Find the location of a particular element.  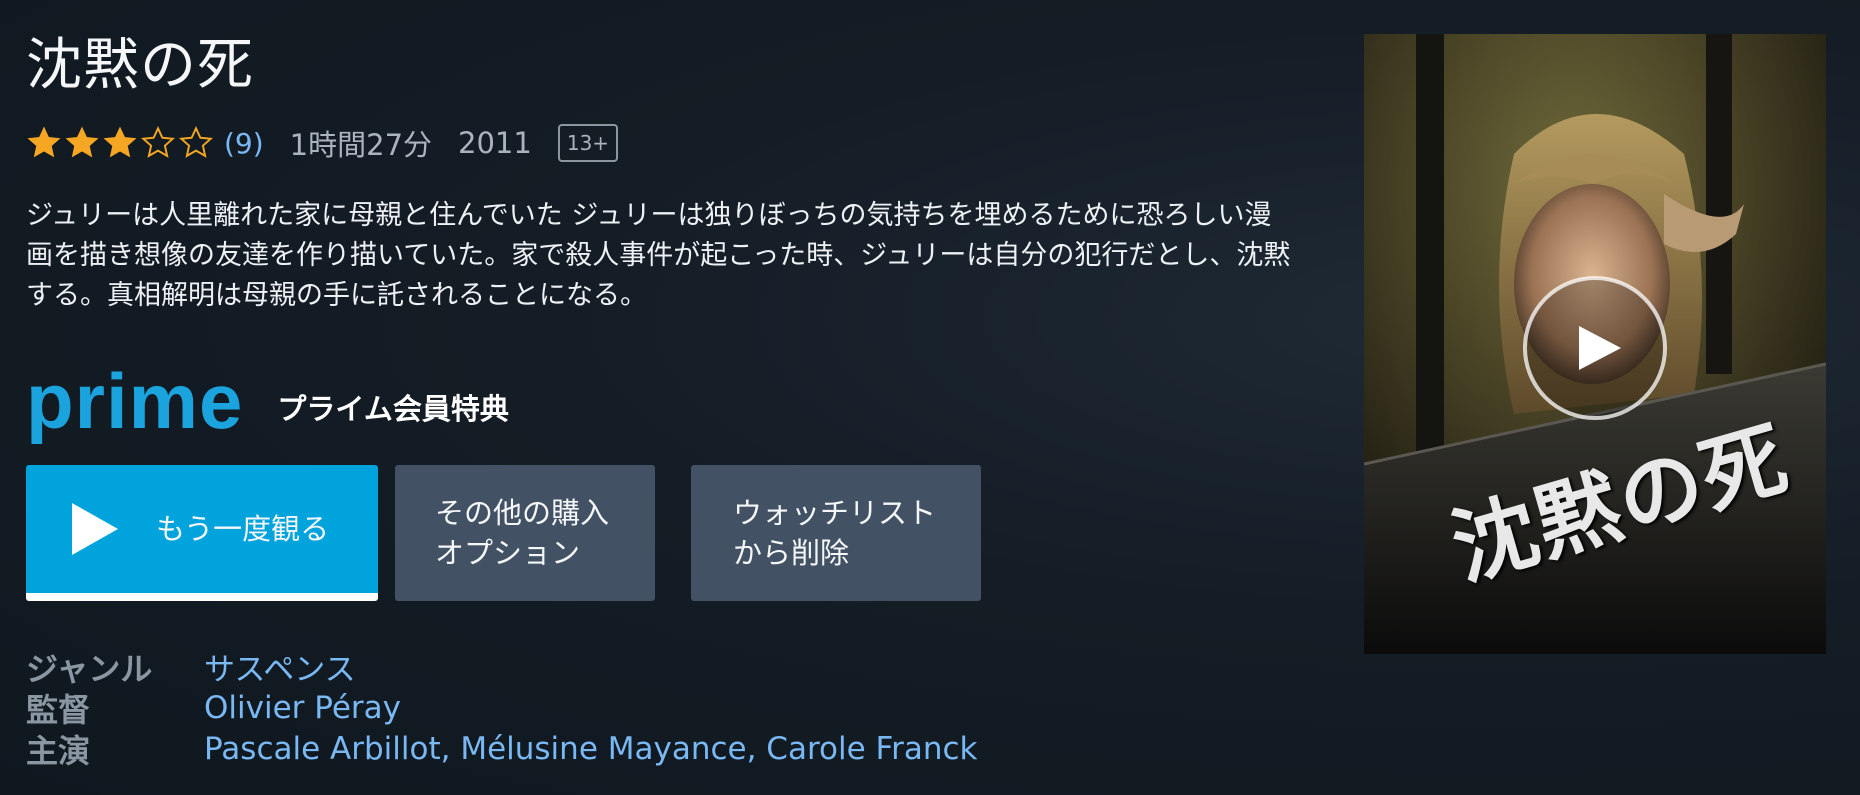

prime-row: prime プライム会員特典 is located at coordinates (267, 404).